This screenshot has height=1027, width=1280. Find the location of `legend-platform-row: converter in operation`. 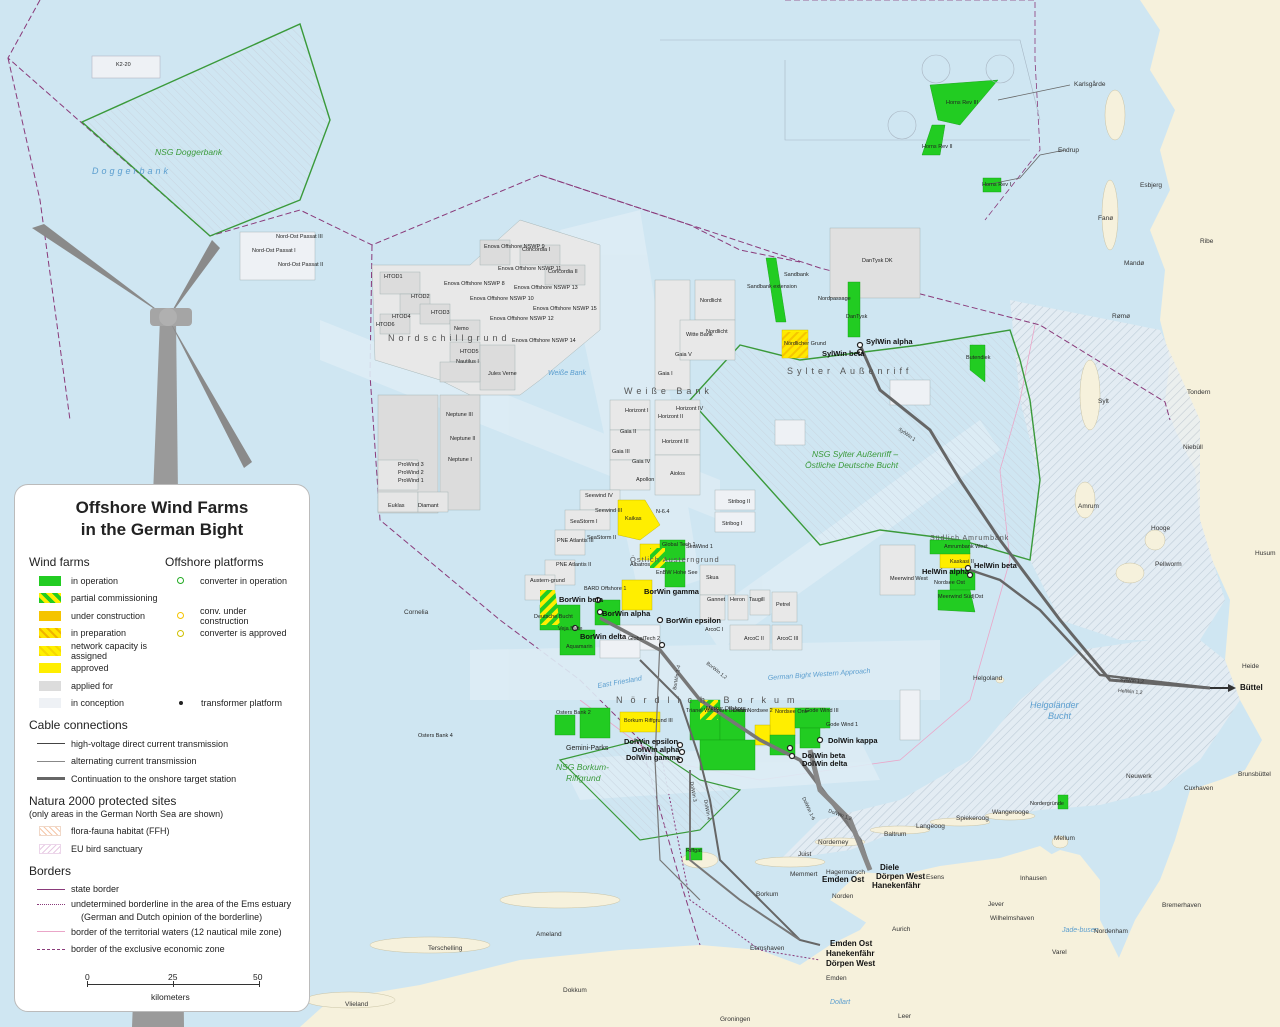

legend-platform-row: converter in operation is located at coordinates (230, 581).